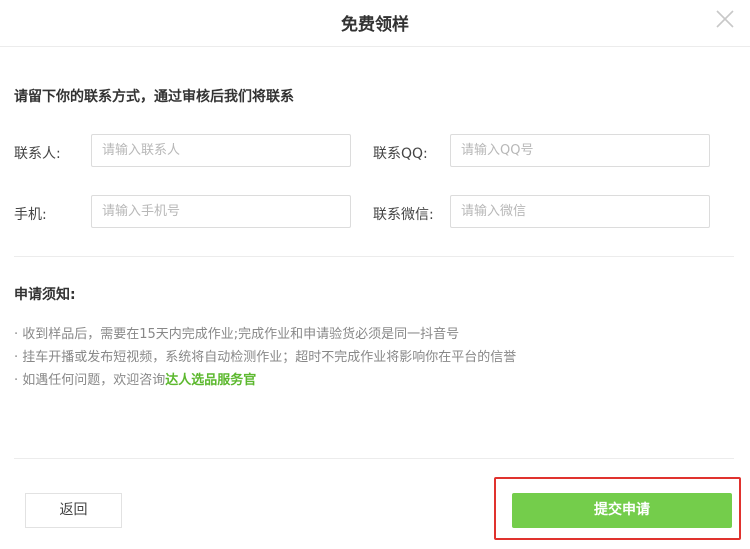  What do you see at coordinates (37, 154) in the screenshot?
I see `contact-name-label: 联系人:` at bounding box center [37, 154].